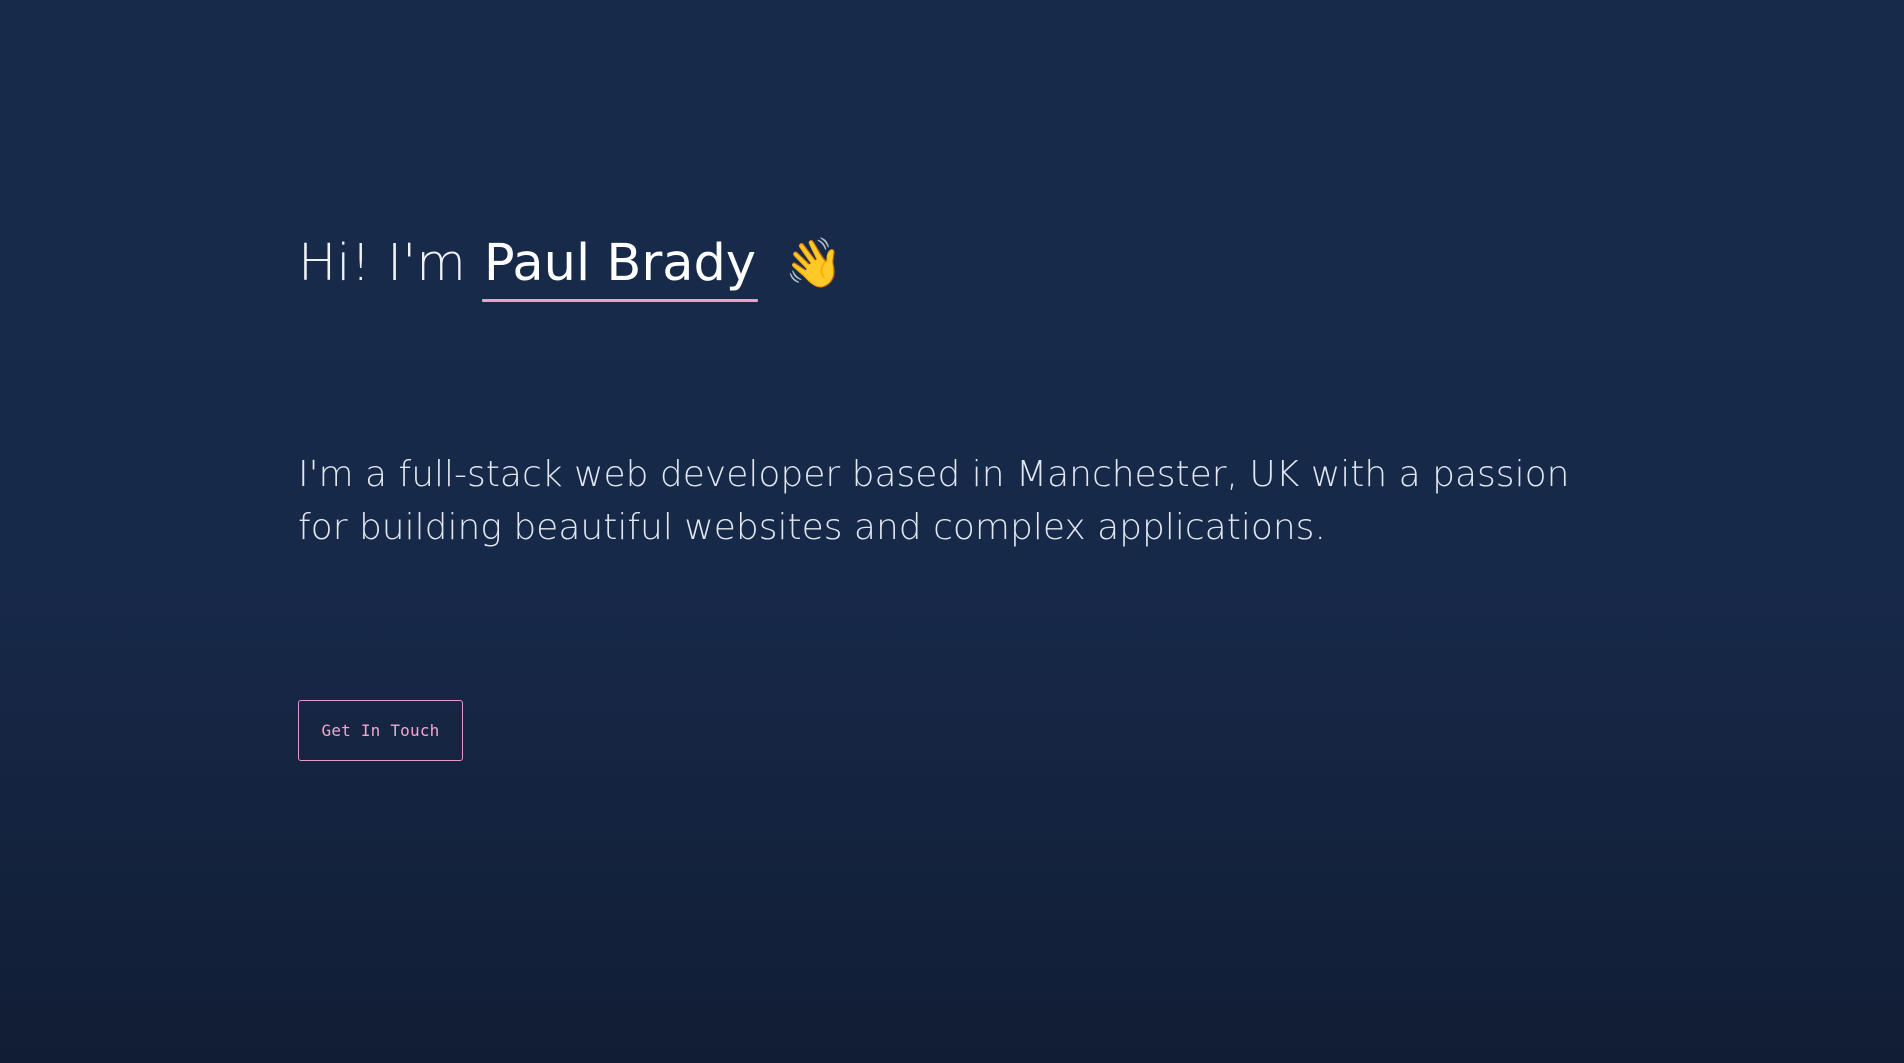 Image resolution: width=1904 pixels, height=1063 pixels. I want to click on hero-heading: Hi! I'm Paul Brady 👋, so click(572, 267).